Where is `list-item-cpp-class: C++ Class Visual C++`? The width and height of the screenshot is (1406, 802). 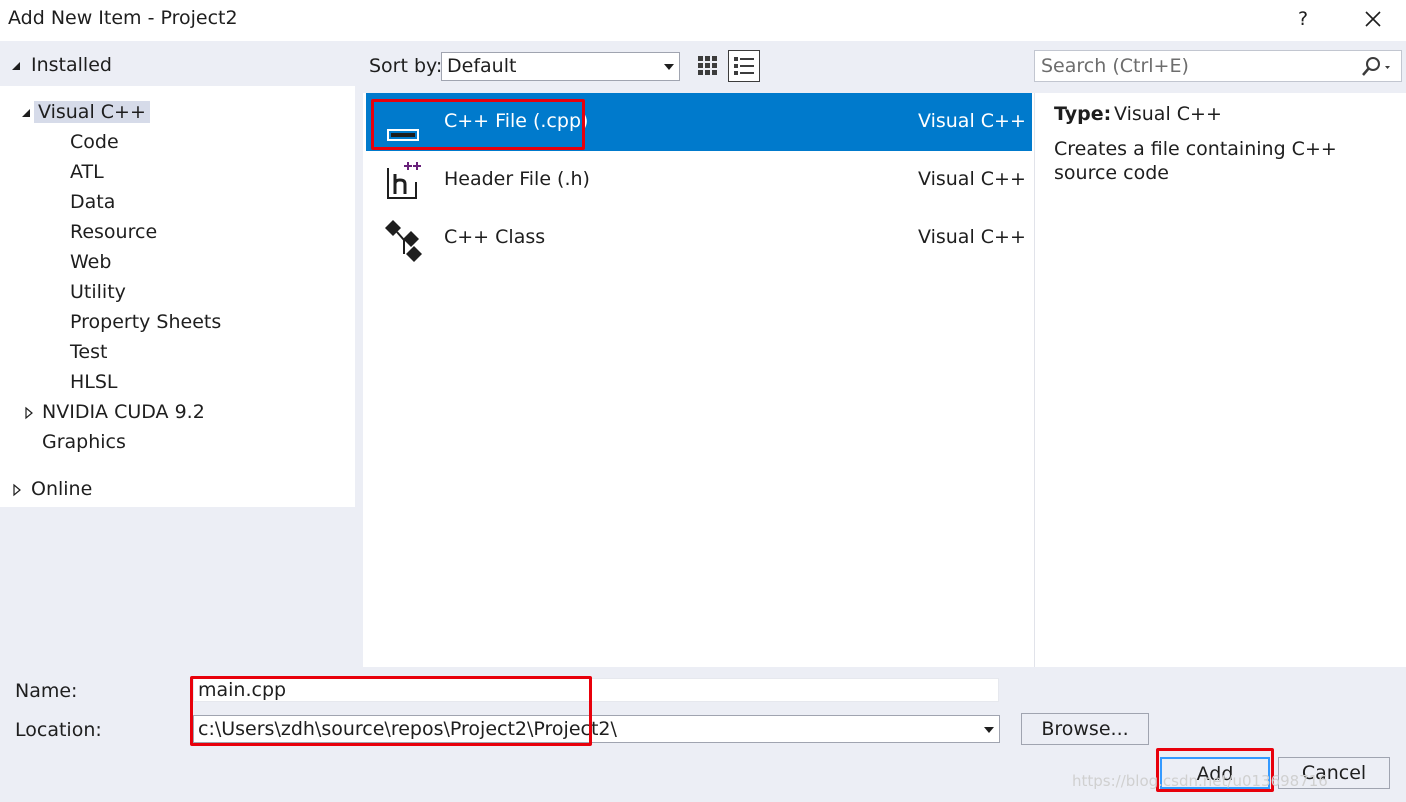
list-item-cpp-class: C++ Class Visual C++ is located at coordinates (699, 238).